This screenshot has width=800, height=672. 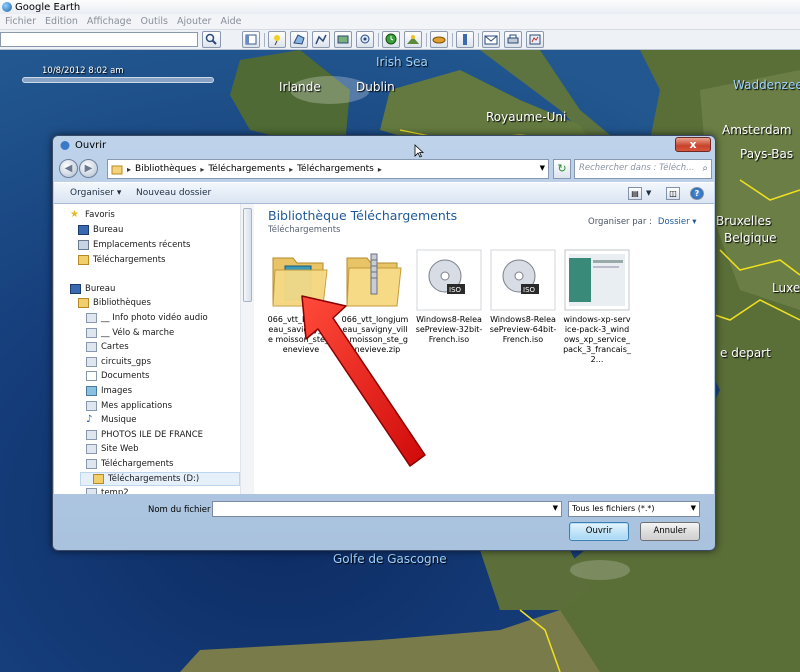 What do you see at coordinates (335, 169) in the screenshot?
I see `breadcrumb-item-telechargements-2: Téléchargements` at bounding box center [335, 169].